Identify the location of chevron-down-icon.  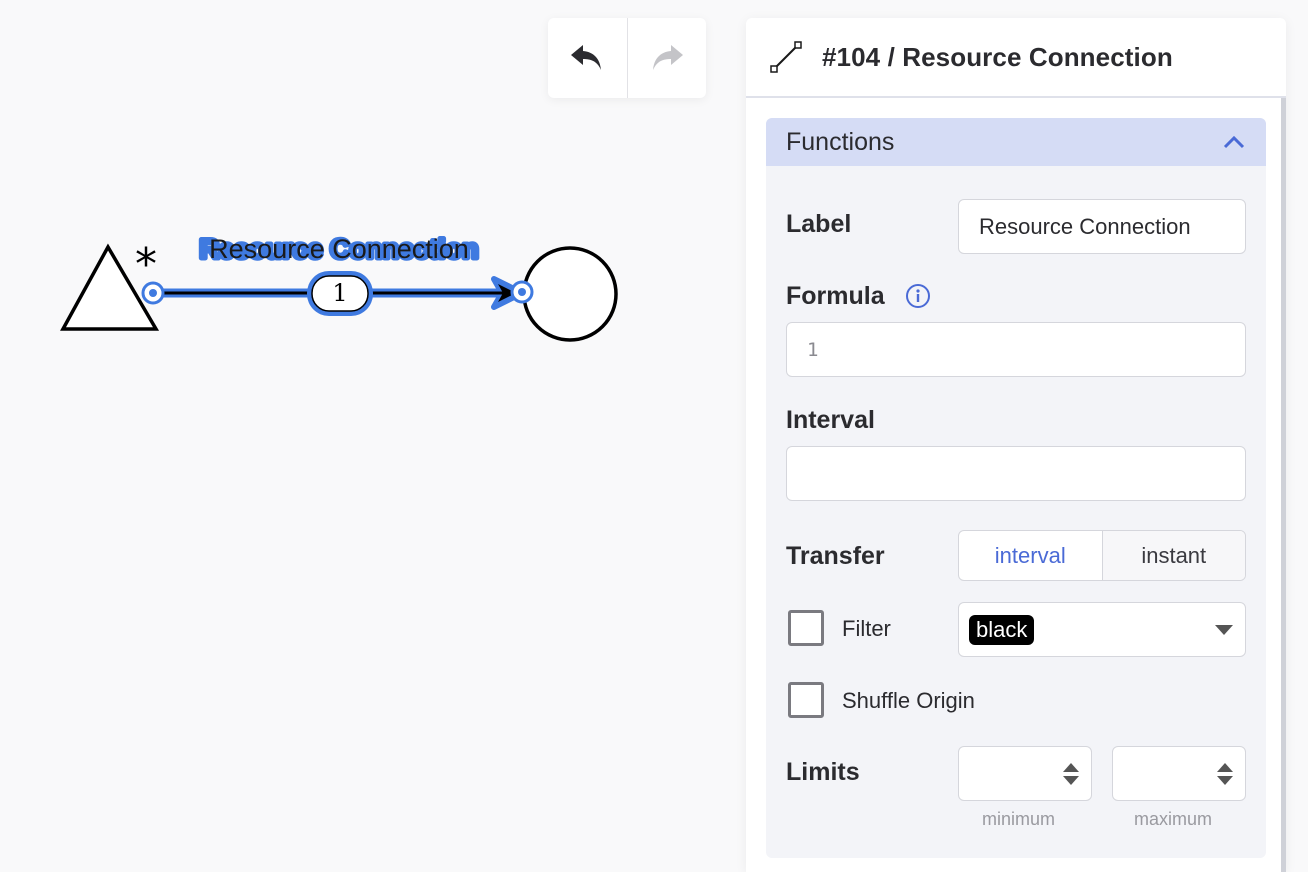
(1224, 629).